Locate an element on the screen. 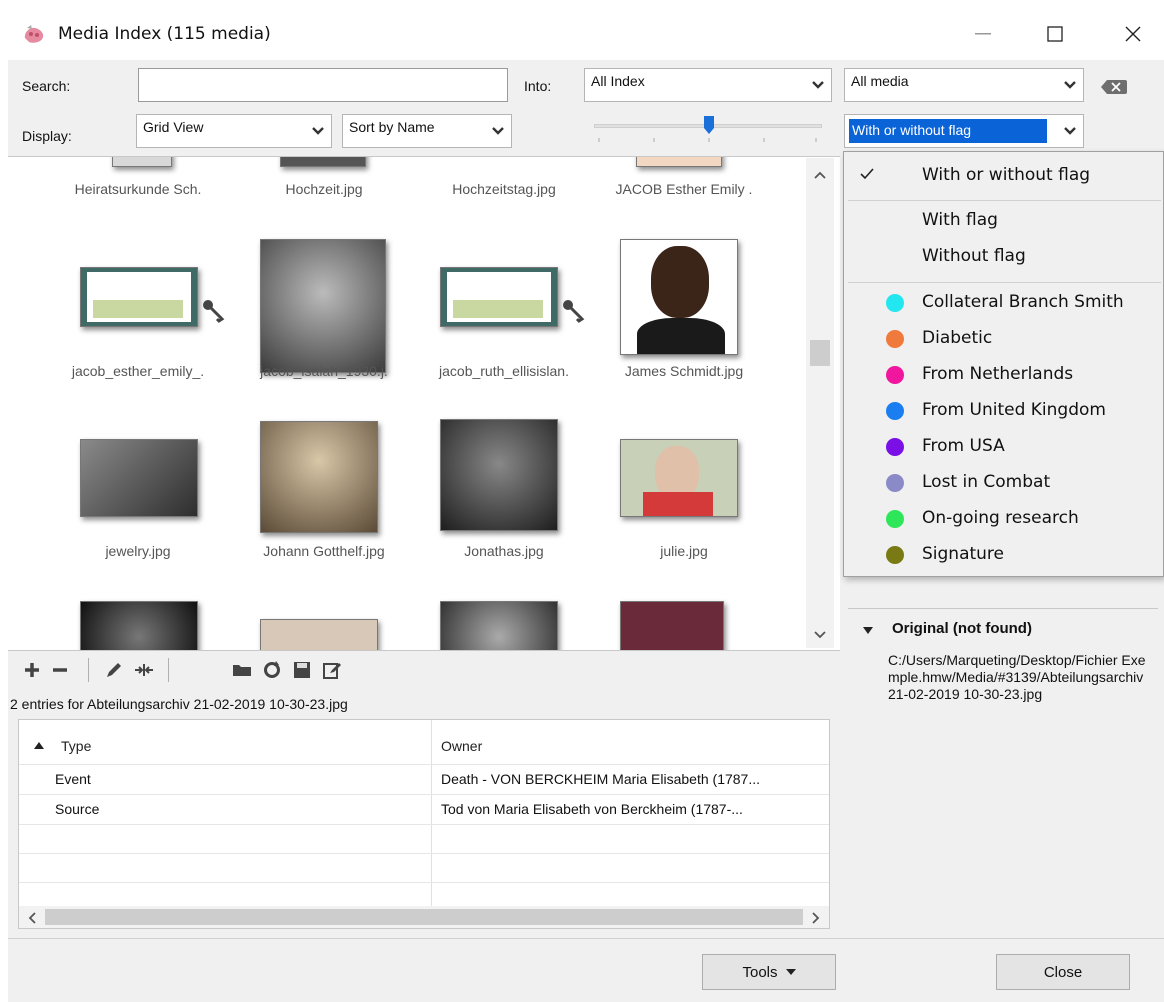 This screenshot has height=1002, width=1164. menu-item-flag: On-going research is located at coordinates (1000, 518).